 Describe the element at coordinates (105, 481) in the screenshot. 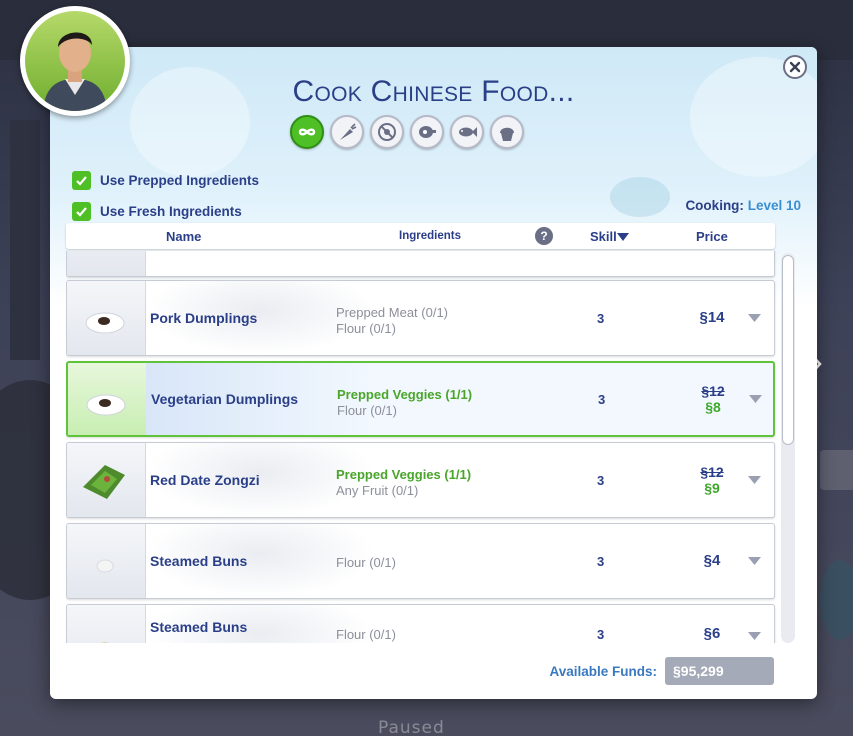

I see `zongzi-leaf-icon` at that location.